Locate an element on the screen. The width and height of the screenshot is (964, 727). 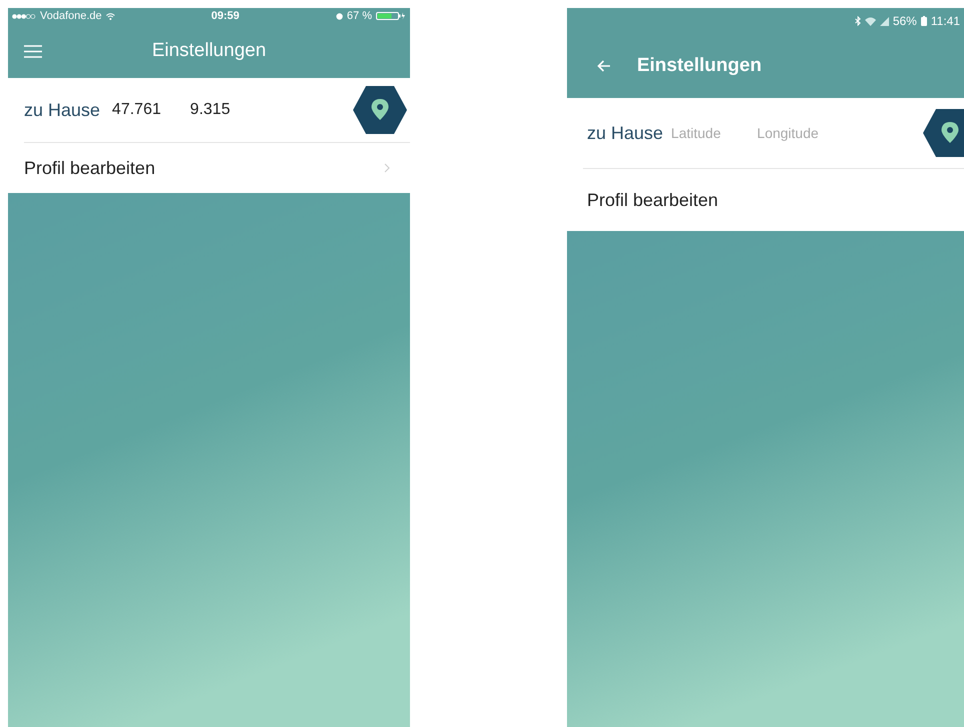
latitude-field: 47.761 is located at coordinates (145, 110).